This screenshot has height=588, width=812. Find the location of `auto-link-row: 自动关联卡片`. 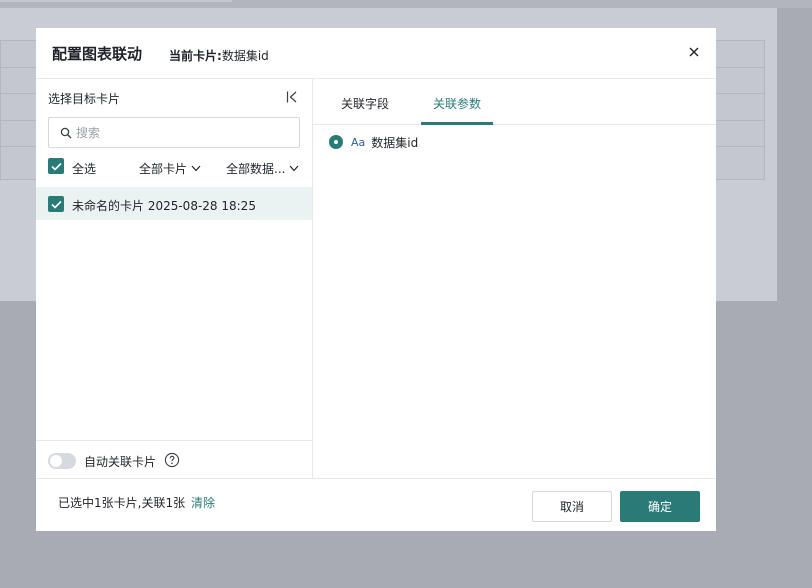

auto-link-row: 自动关联卡片 is located at coordinates (174, 459).